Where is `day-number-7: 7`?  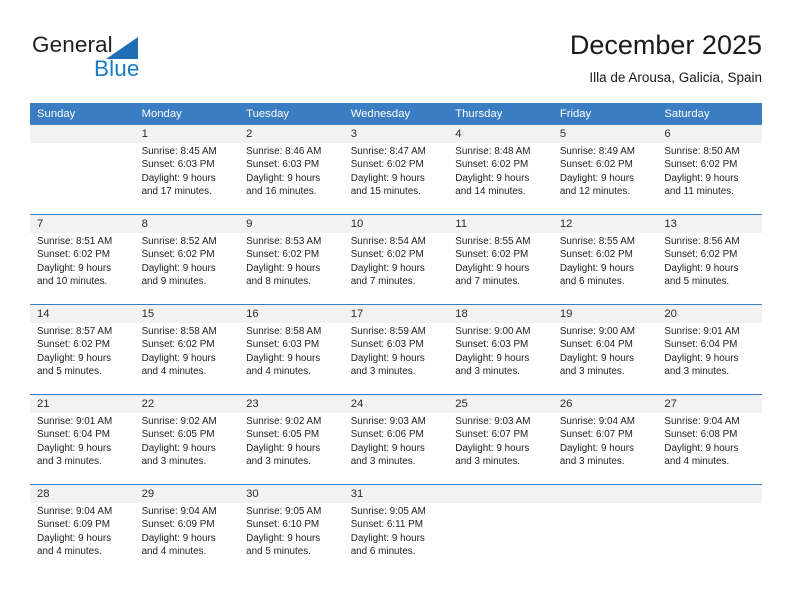
day-number-7: 7 is located at coordinates (82, 224).